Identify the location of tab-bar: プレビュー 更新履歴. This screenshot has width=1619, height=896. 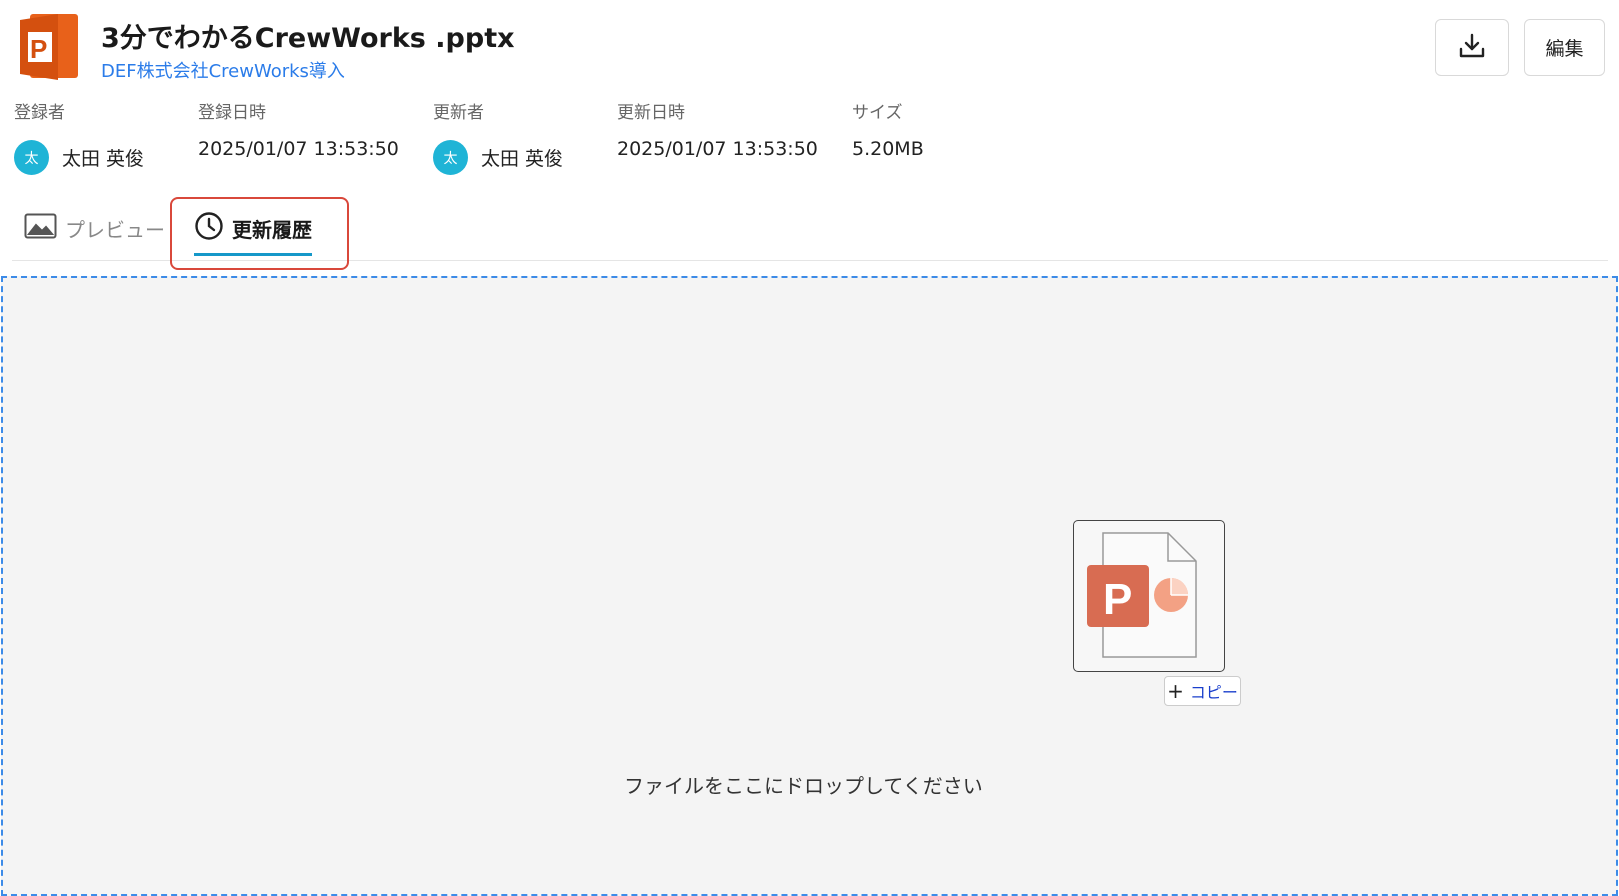
(810, 228).